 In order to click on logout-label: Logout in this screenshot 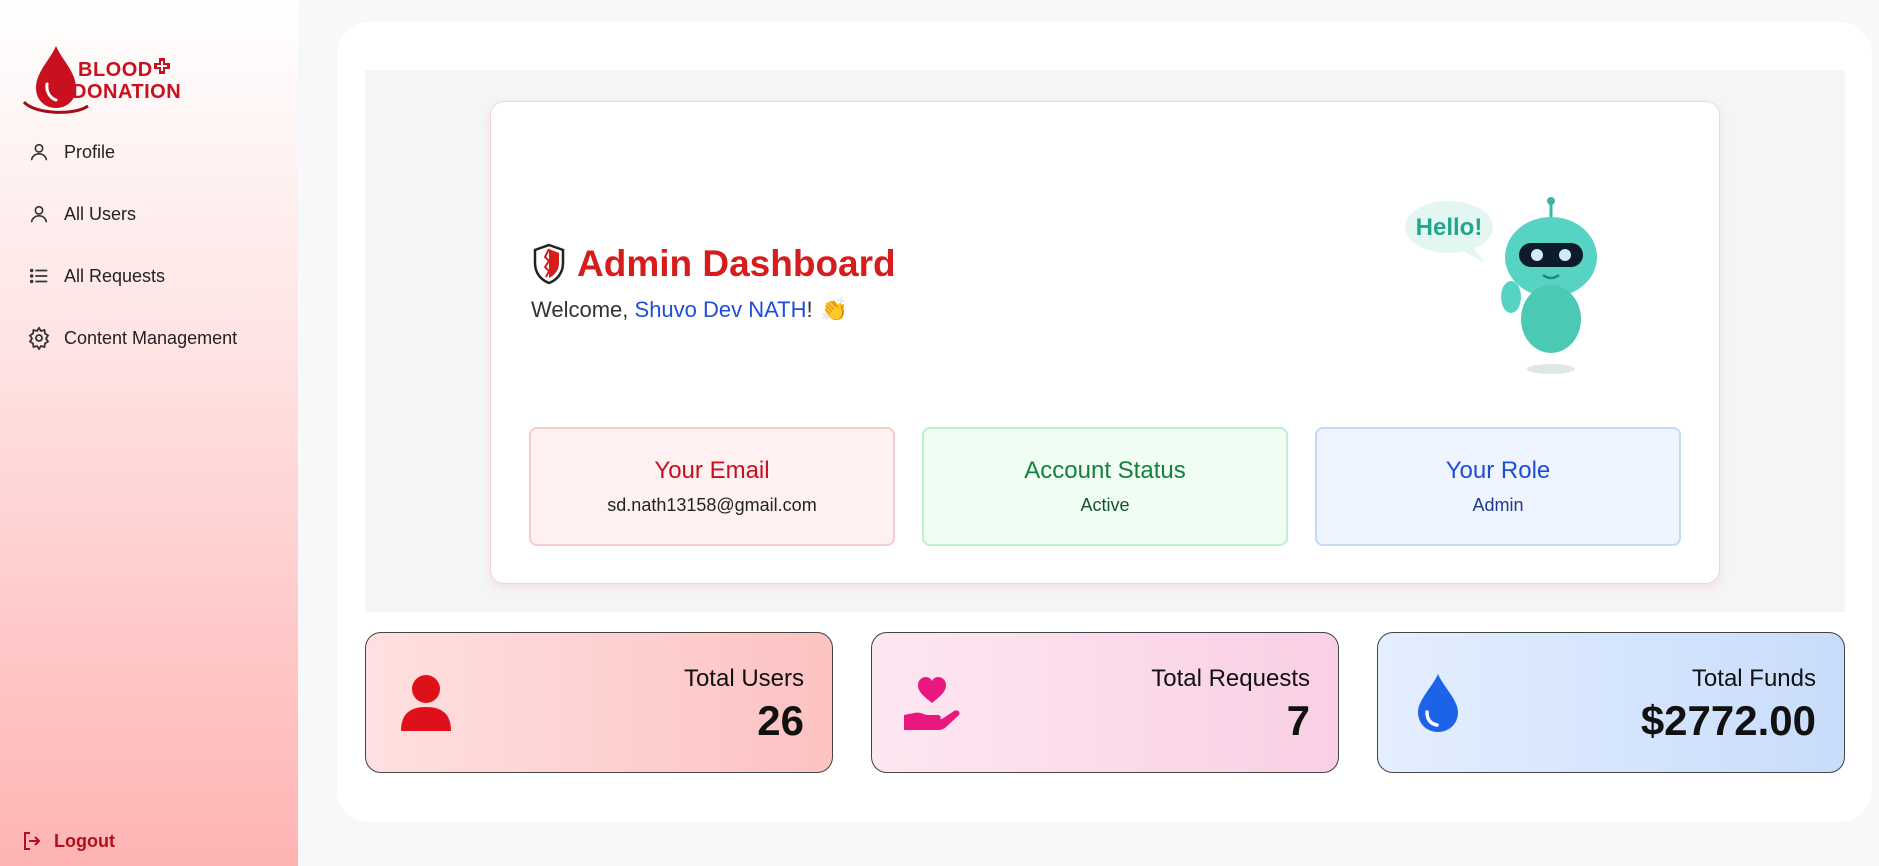, I will do `click(84, 840)`.